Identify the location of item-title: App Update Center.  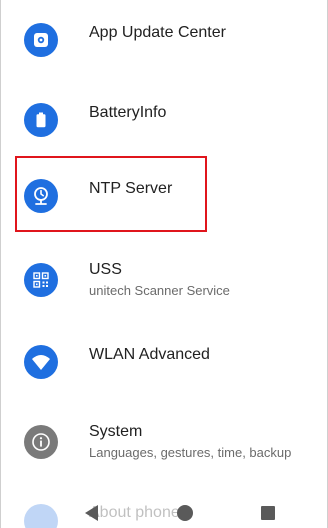
(157, 32).